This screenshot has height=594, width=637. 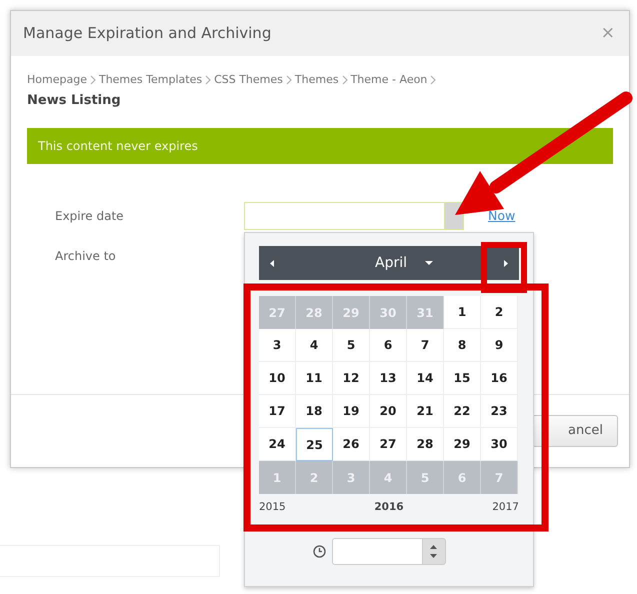 What do you see at coordinates (388, 378) in the screenshot?
I see `day-button: 13` at bounding box center [388, 378].